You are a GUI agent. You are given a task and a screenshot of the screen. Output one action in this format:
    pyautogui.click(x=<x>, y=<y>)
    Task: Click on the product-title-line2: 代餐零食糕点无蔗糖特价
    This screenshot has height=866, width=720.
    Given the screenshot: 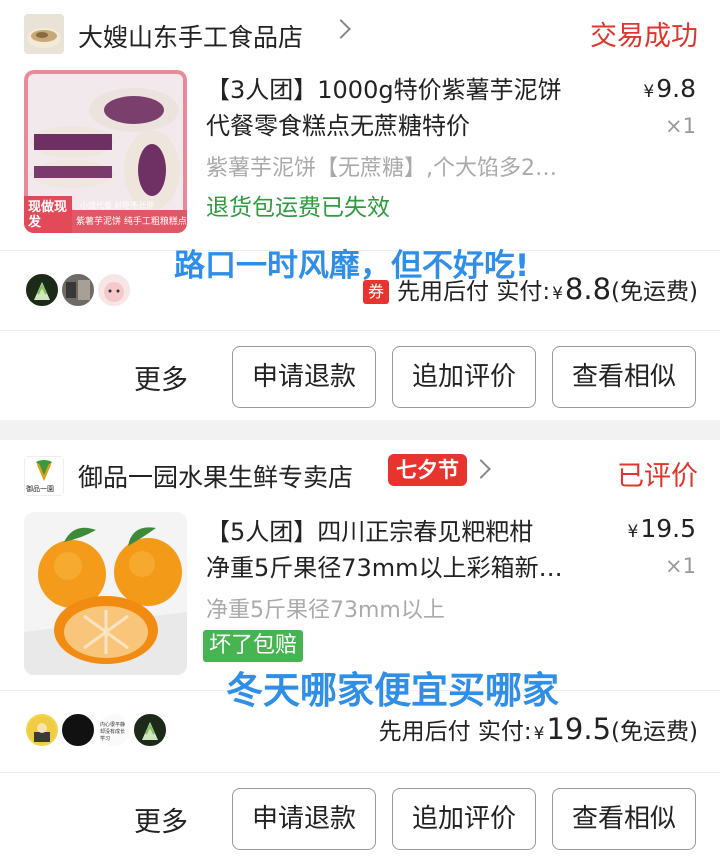 What is the action you would take?
    pyautogui.click(x=338, y=126)
    